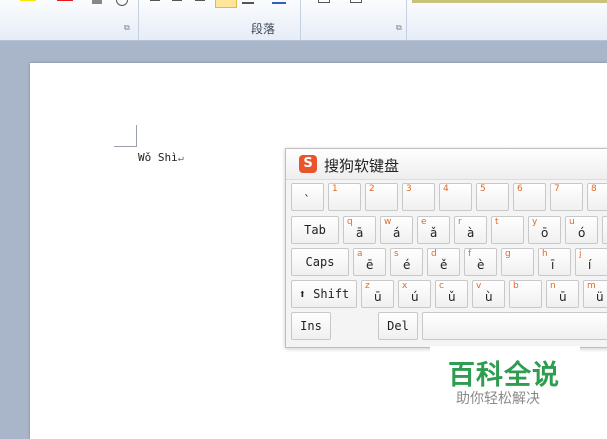 The image size is (607, 439). Describe the element at coordinates (597, 197) in the screenshot. I see `key-8: 8` at that location.